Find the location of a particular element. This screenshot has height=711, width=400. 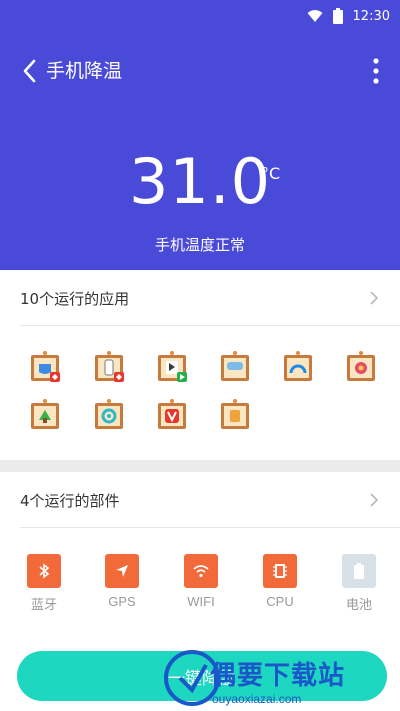

dial-app-icon is located at coordinates (298, 367).